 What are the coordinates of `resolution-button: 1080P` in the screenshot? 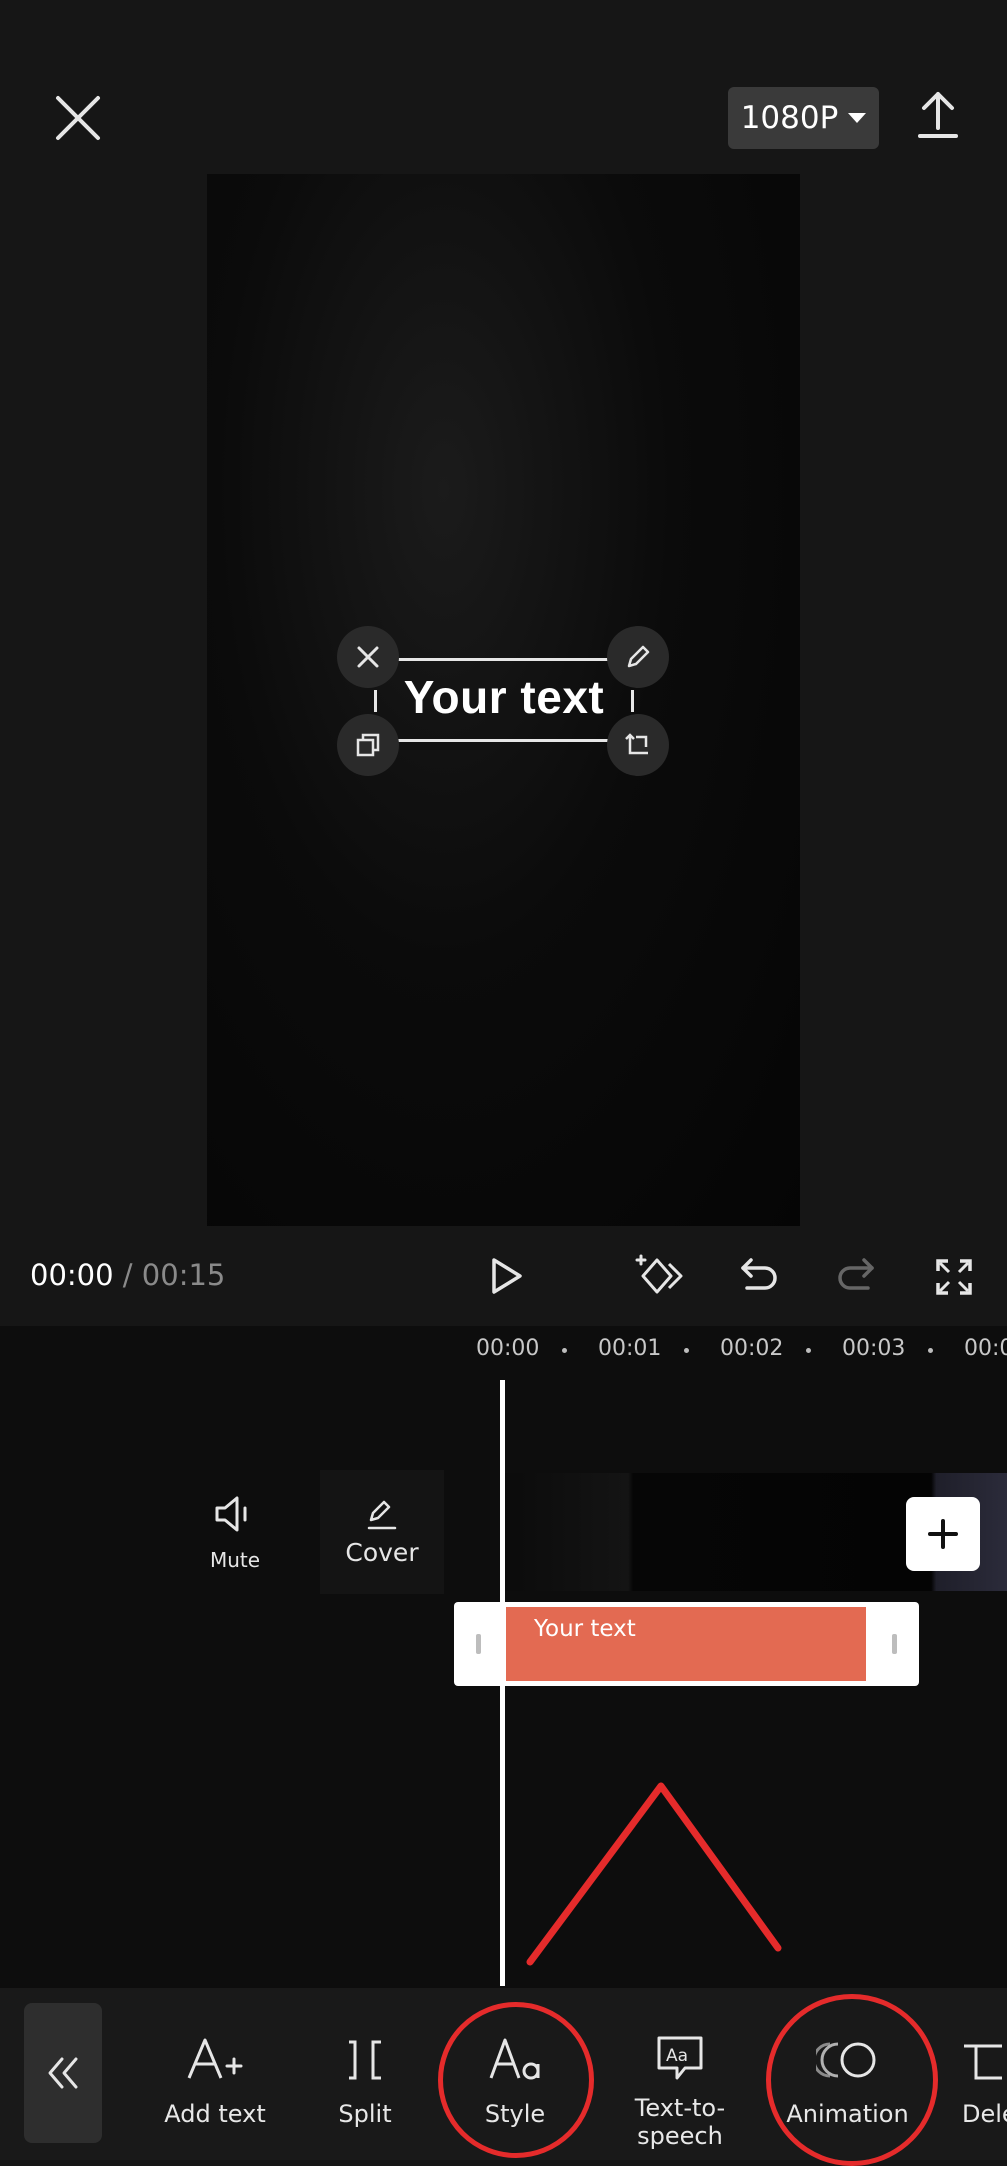 It's located at (803, 118).